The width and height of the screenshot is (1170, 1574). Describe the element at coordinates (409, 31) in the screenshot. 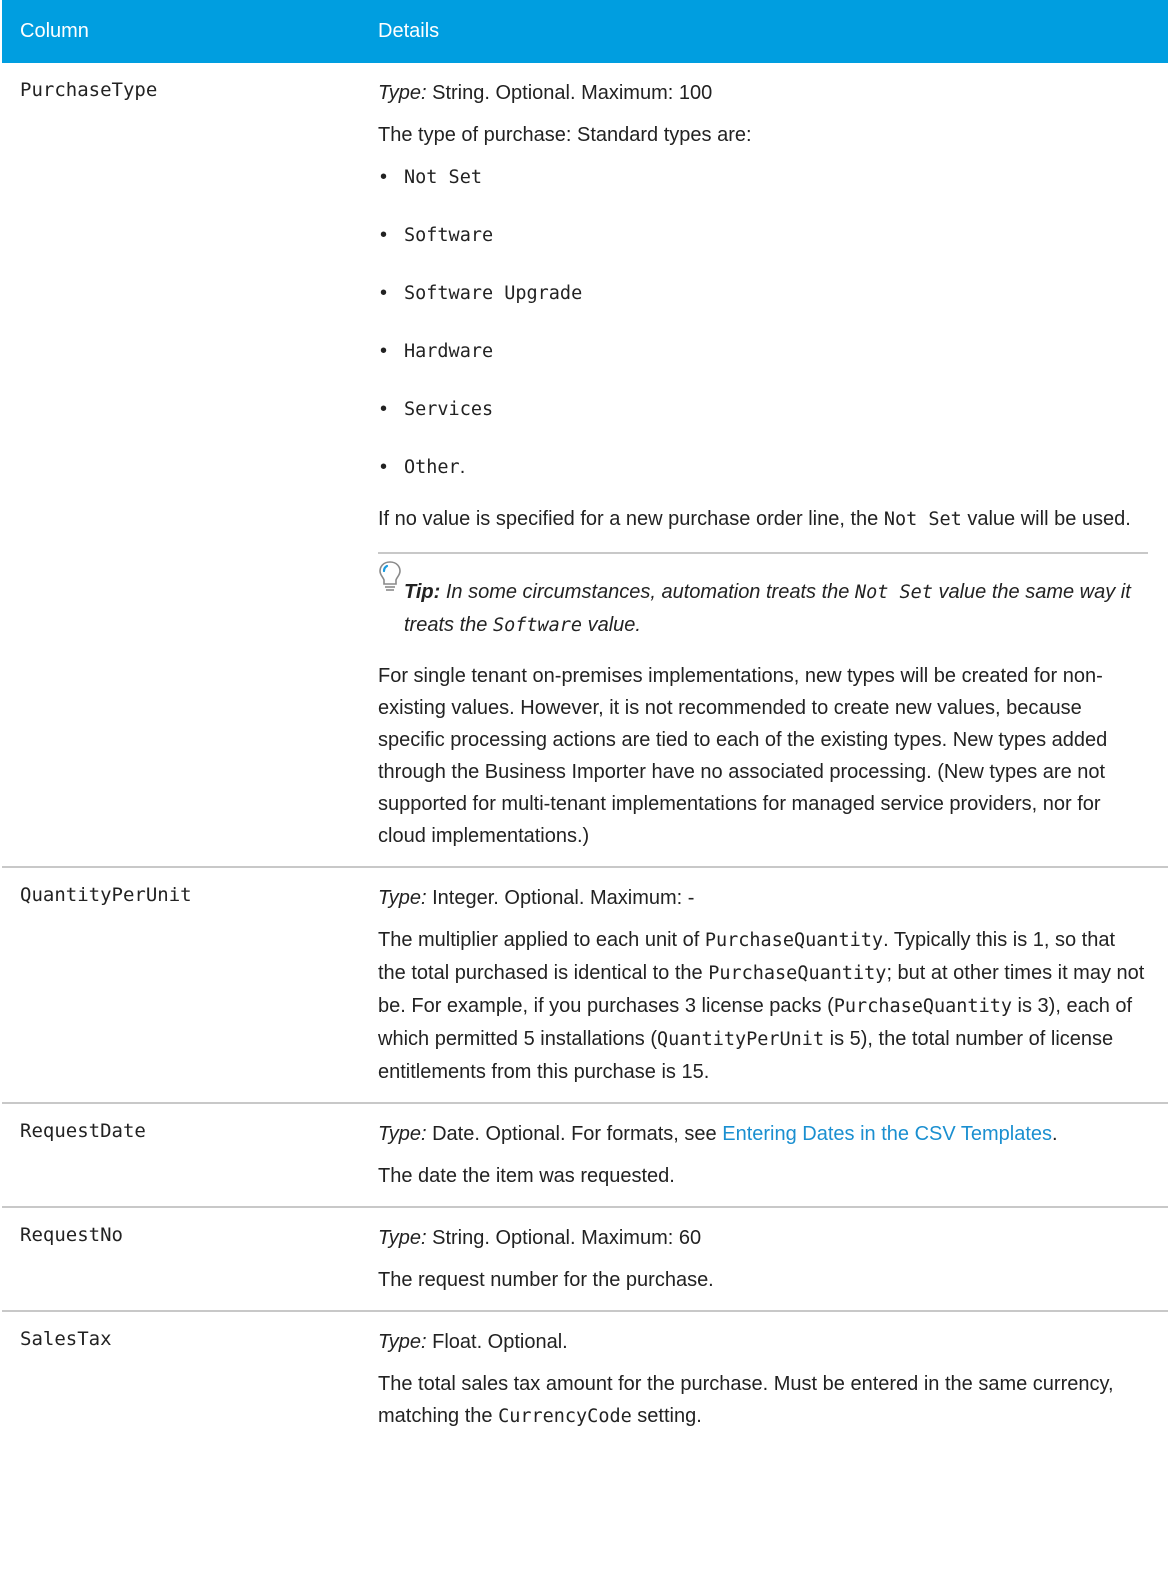

I see `details-header: Details` at that location.